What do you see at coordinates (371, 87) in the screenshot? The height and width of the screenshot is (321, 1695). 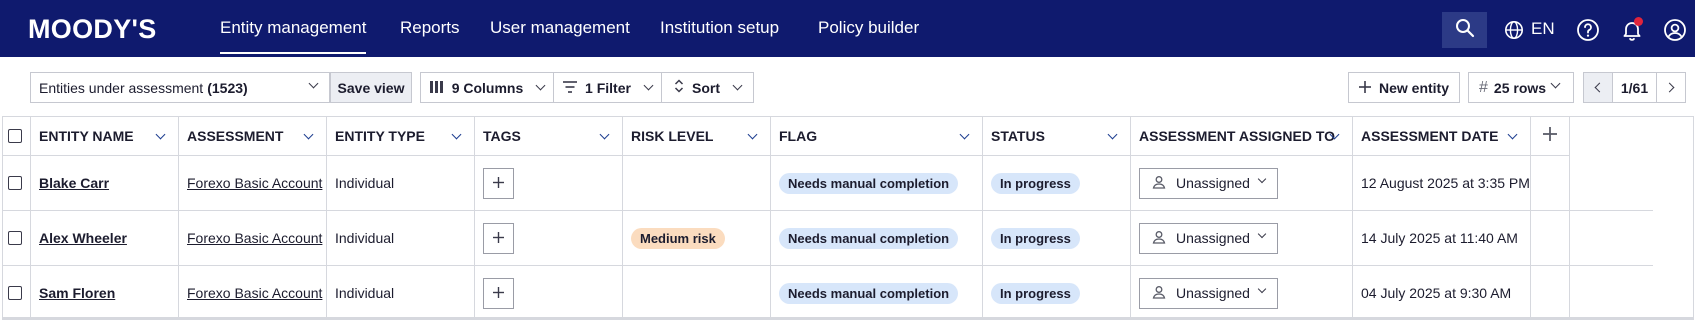 I see `save-view-button: Save view` at bounding box center [371, 87].